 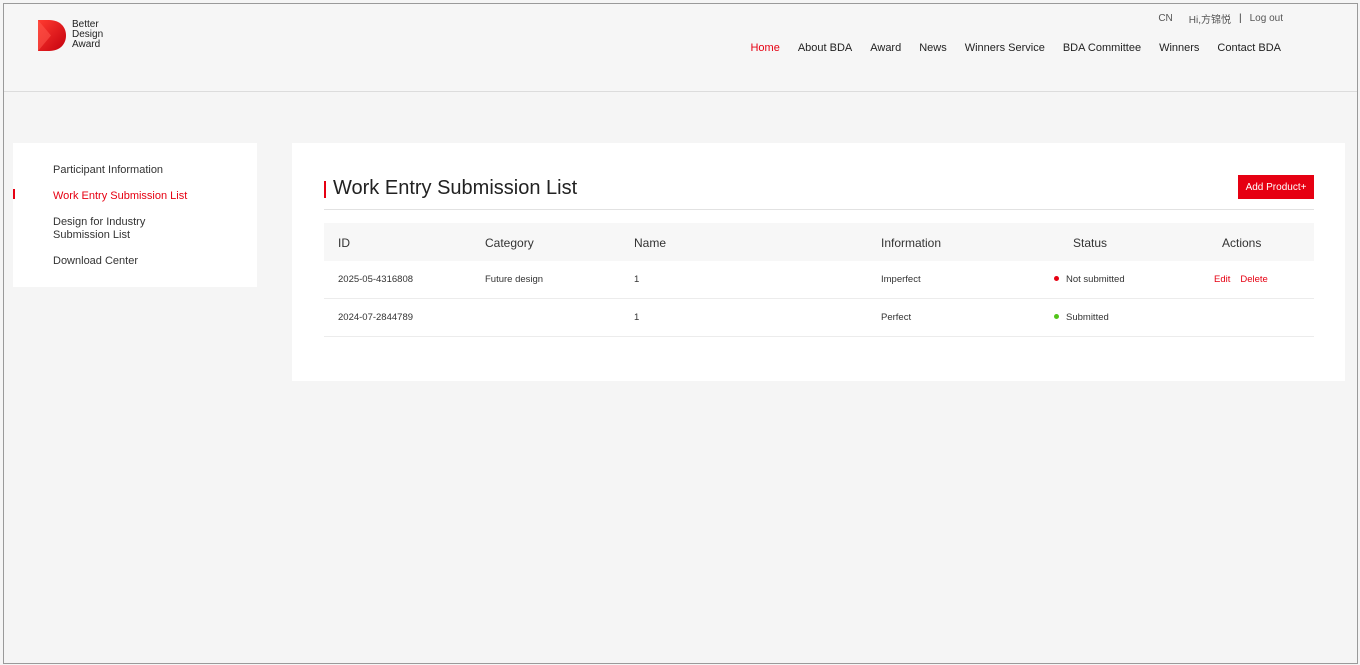 I want to click on nav-winners-service: Winners Service, so click(x=1005, y=48).